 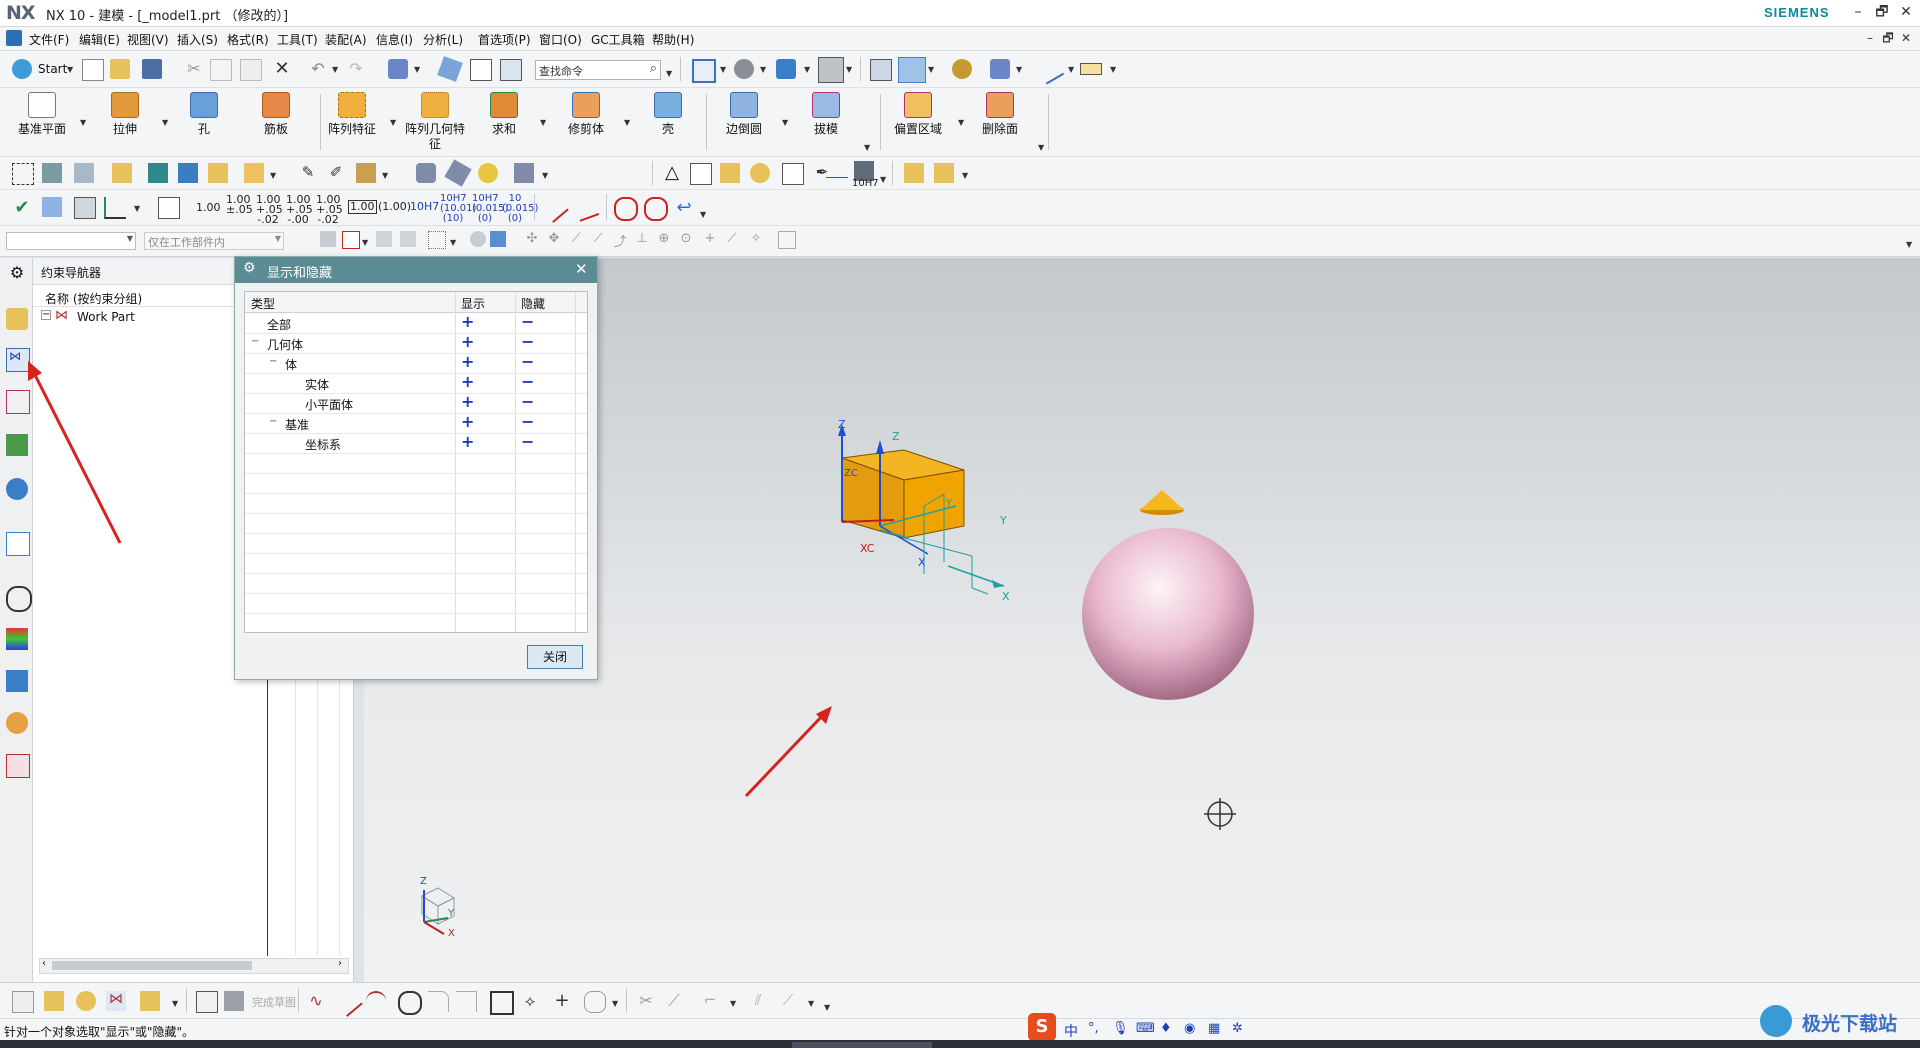 What do you see at coordinates (1888, 38) in the screenshot?
I see `doc-restore-button: 🗗` at bounding box center [1888, 38].